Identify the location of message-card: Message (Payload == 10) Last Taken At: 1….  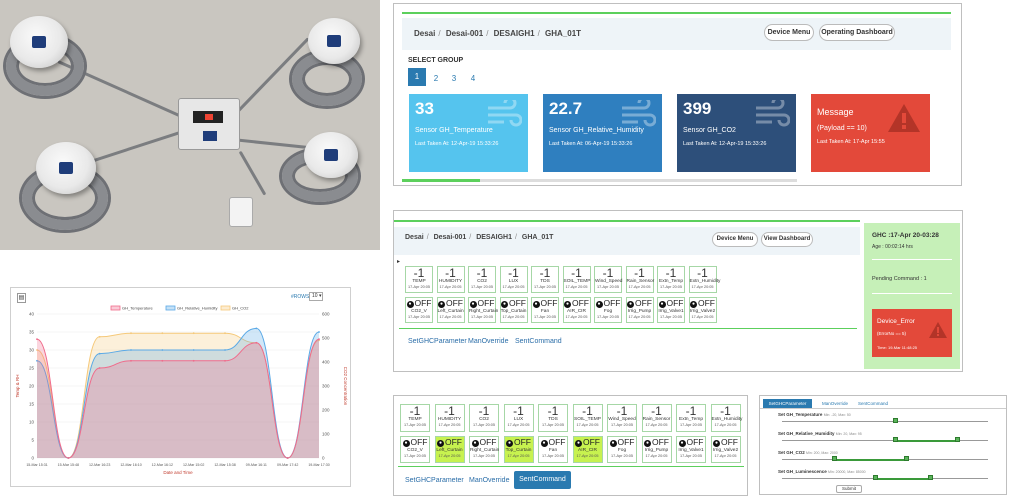
(870, 133).